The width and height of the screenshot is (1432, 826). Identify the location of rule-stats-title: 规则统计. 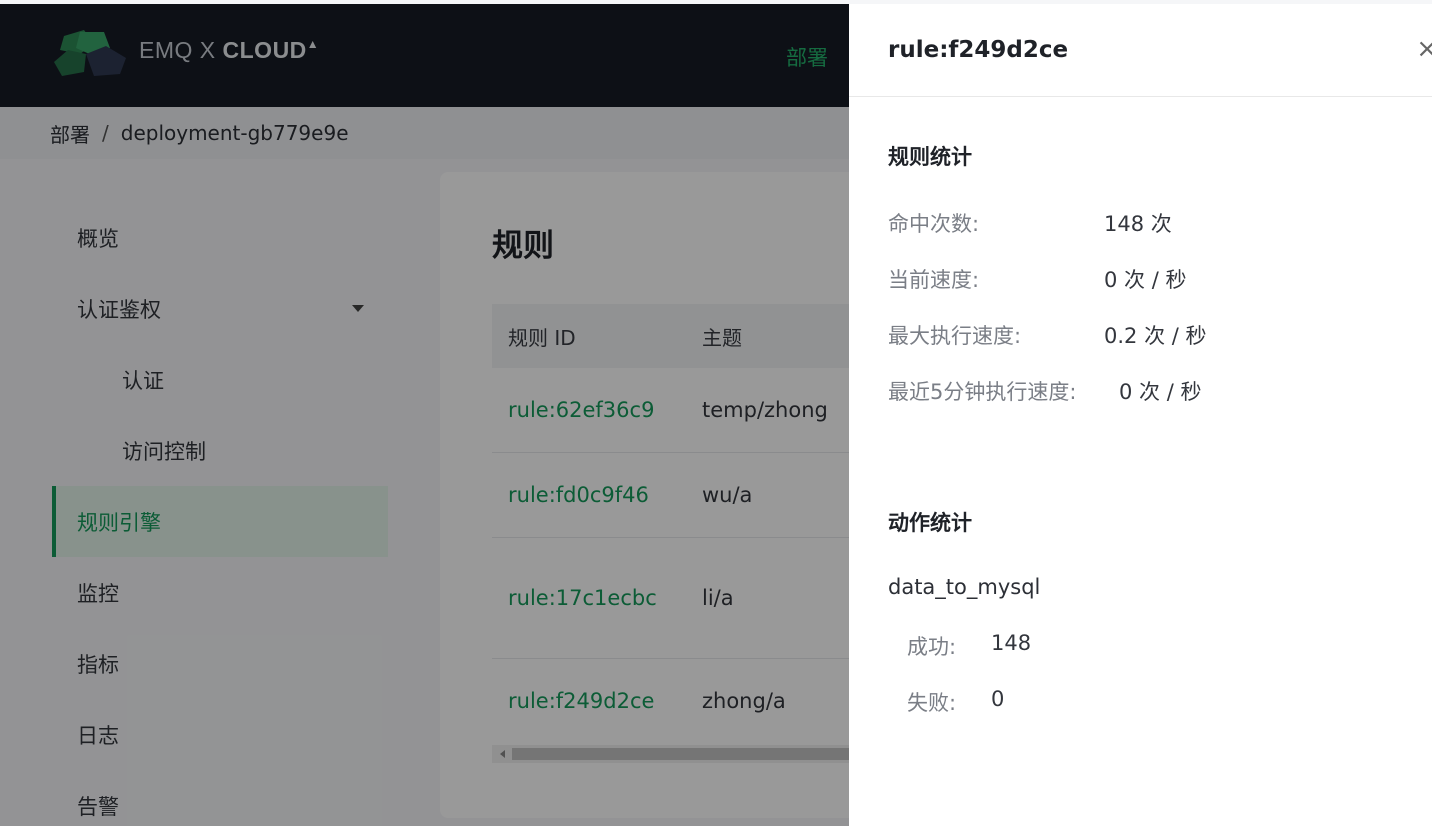
(930, 157).